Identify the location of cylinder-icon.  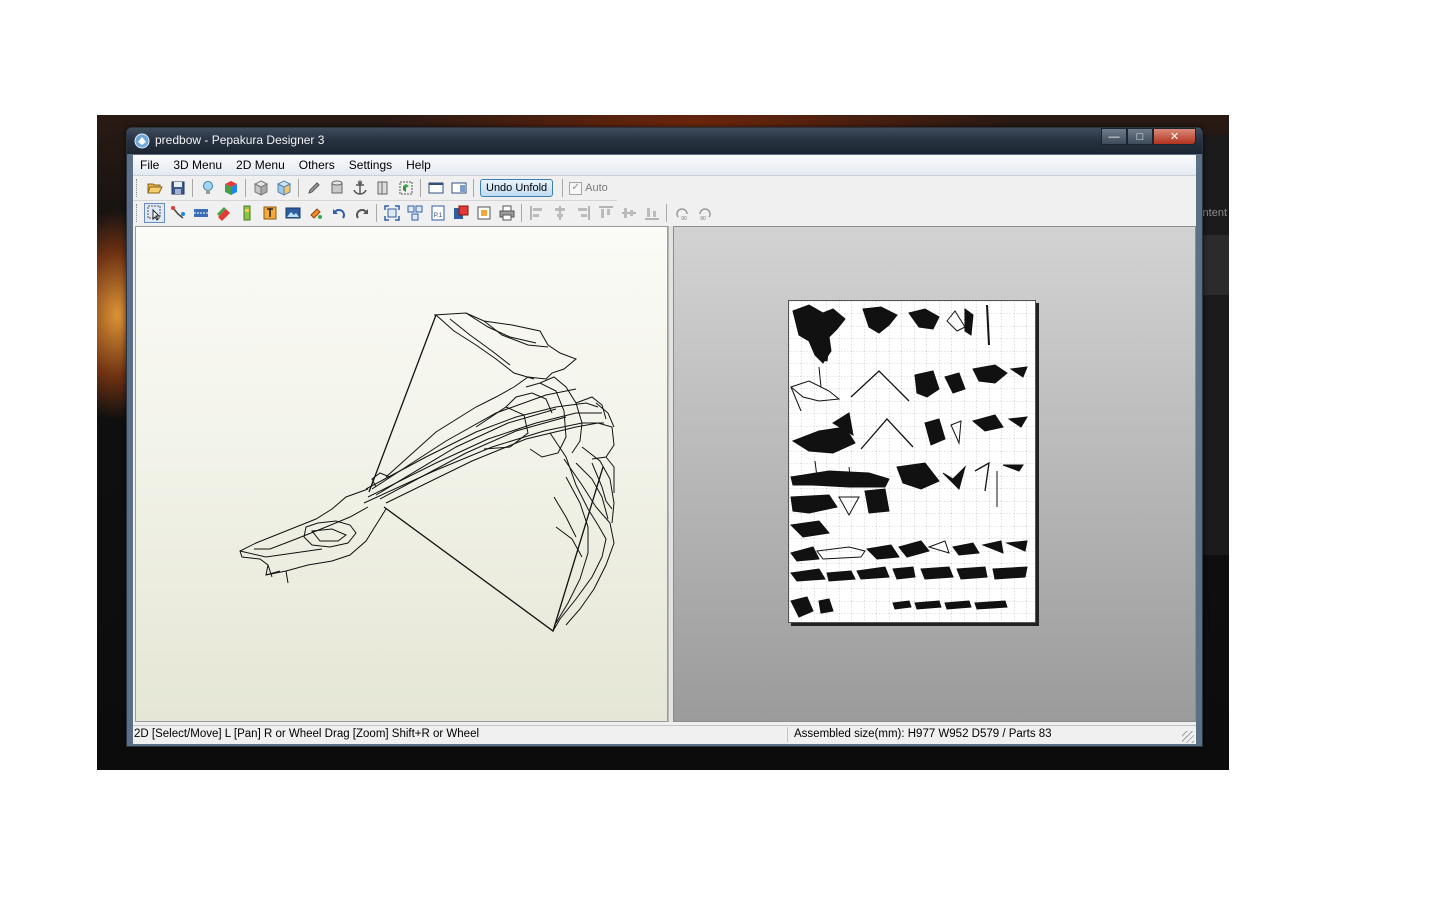
(336, 187).